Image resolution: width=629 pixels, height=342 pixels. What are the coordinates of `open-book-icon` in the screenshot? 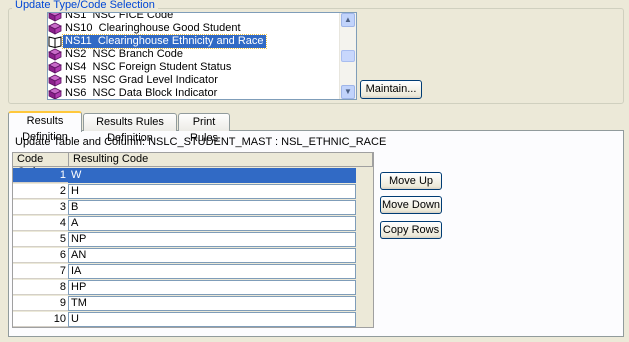 It's located at (55, 42).